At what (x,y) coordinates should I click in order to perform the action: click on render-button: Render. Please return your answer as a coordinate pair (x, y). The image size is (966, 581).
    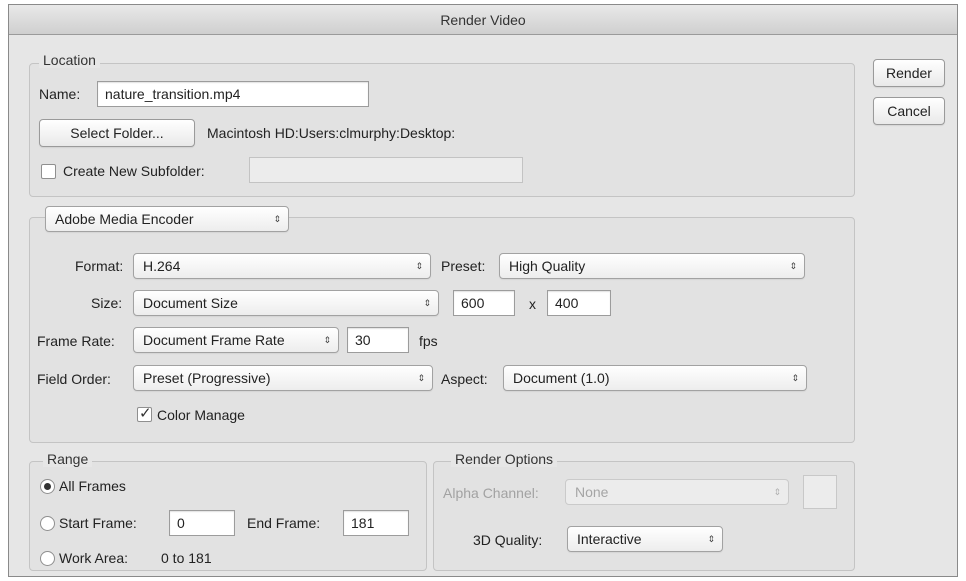
    Looking at the image, I should click on (909, 73).